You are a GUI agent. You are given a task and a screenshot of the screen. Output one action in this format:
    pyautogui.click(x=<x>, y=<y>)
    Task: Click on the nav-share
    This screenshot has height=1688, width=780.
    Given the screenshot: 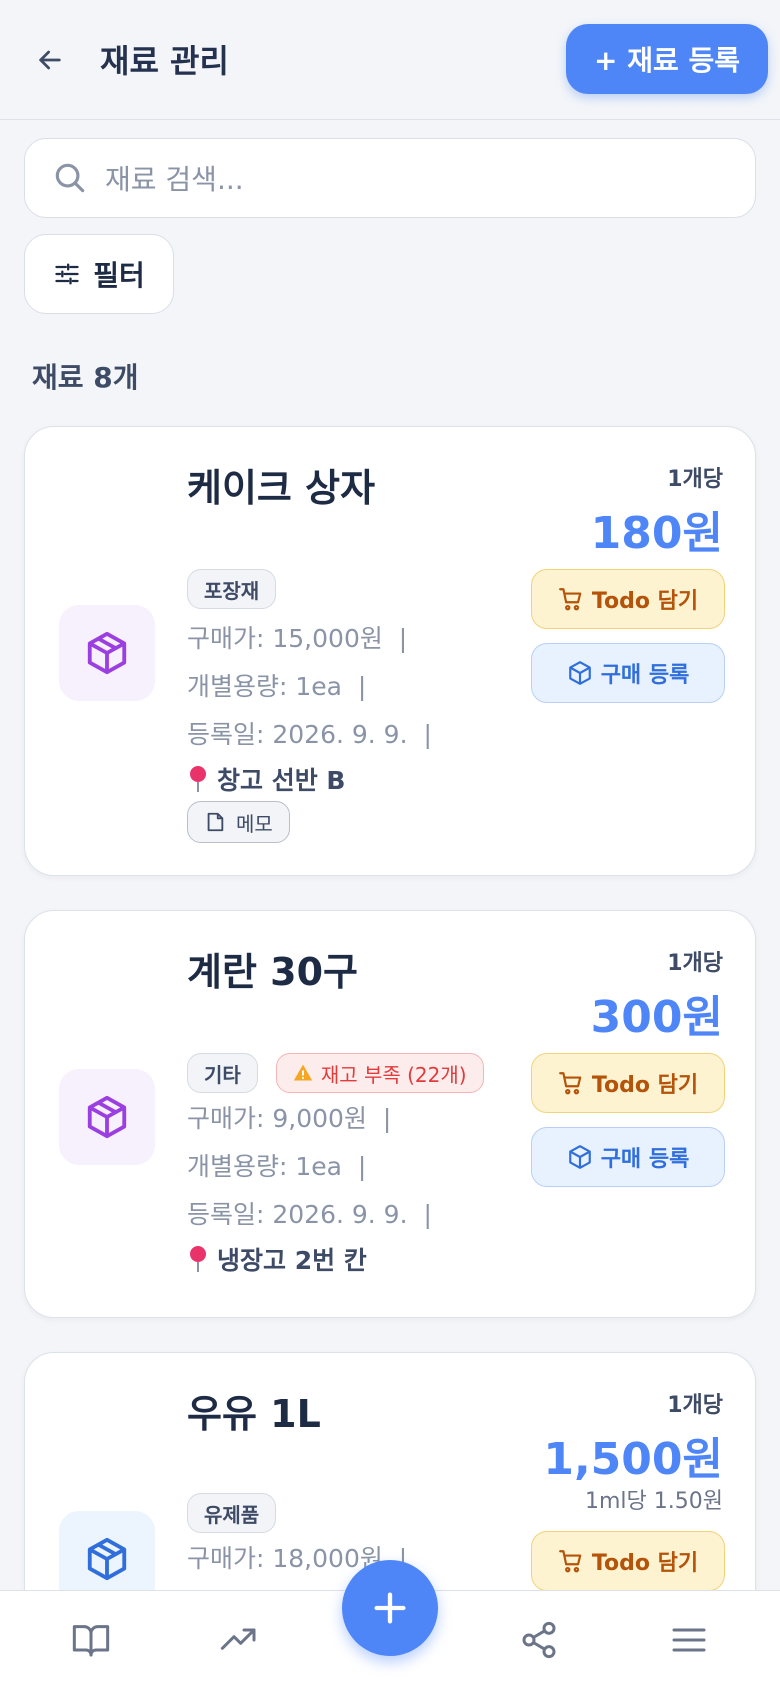 What is the action you would take?
    pyautogui.click(x=539, y=1640)
    